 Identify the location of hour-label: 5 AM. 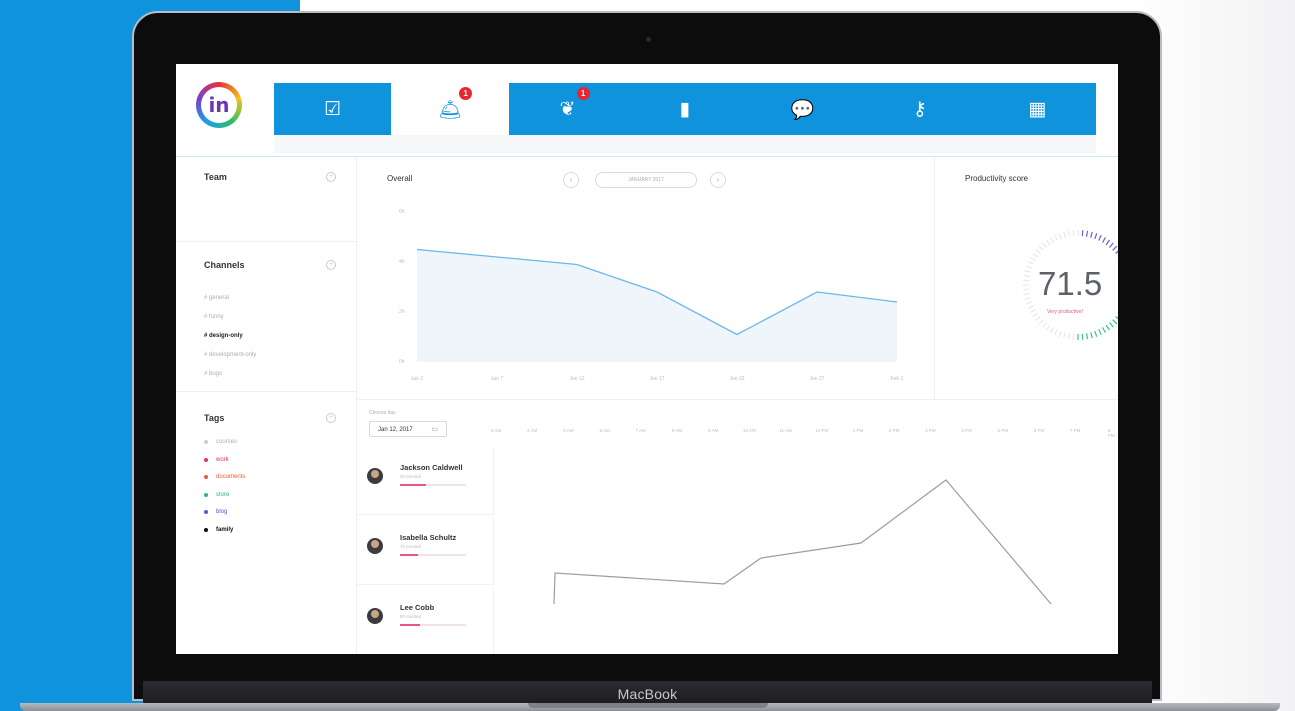
(568, 430).